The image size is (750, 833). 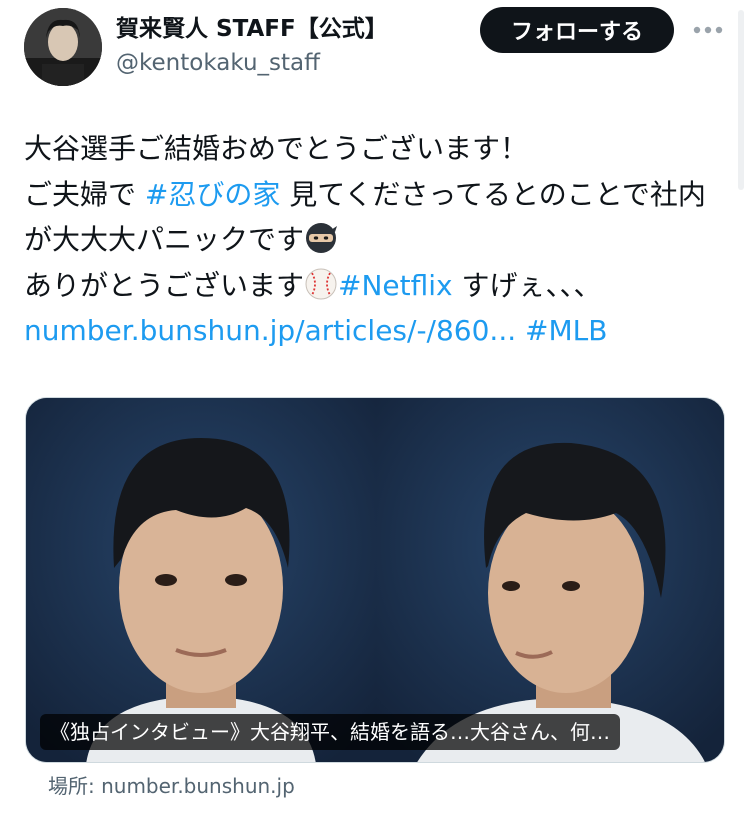 I want to click on tweet-line-2: ご夫婦で #忍びの家 見てくださってるとのことで社内, so click(x=374, y=195).